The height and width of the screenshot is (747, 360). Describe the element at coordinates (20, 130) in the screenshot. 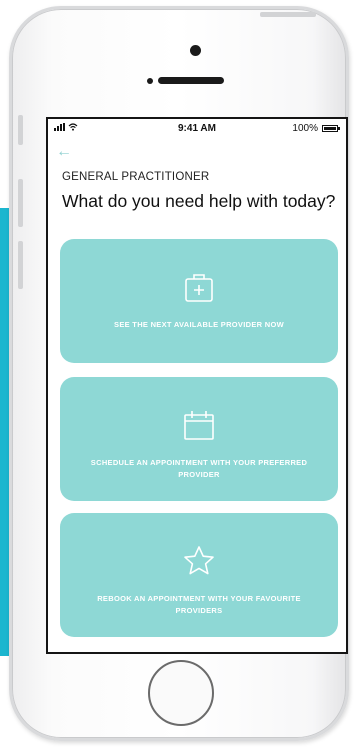

I see `mute-switch` at that location.